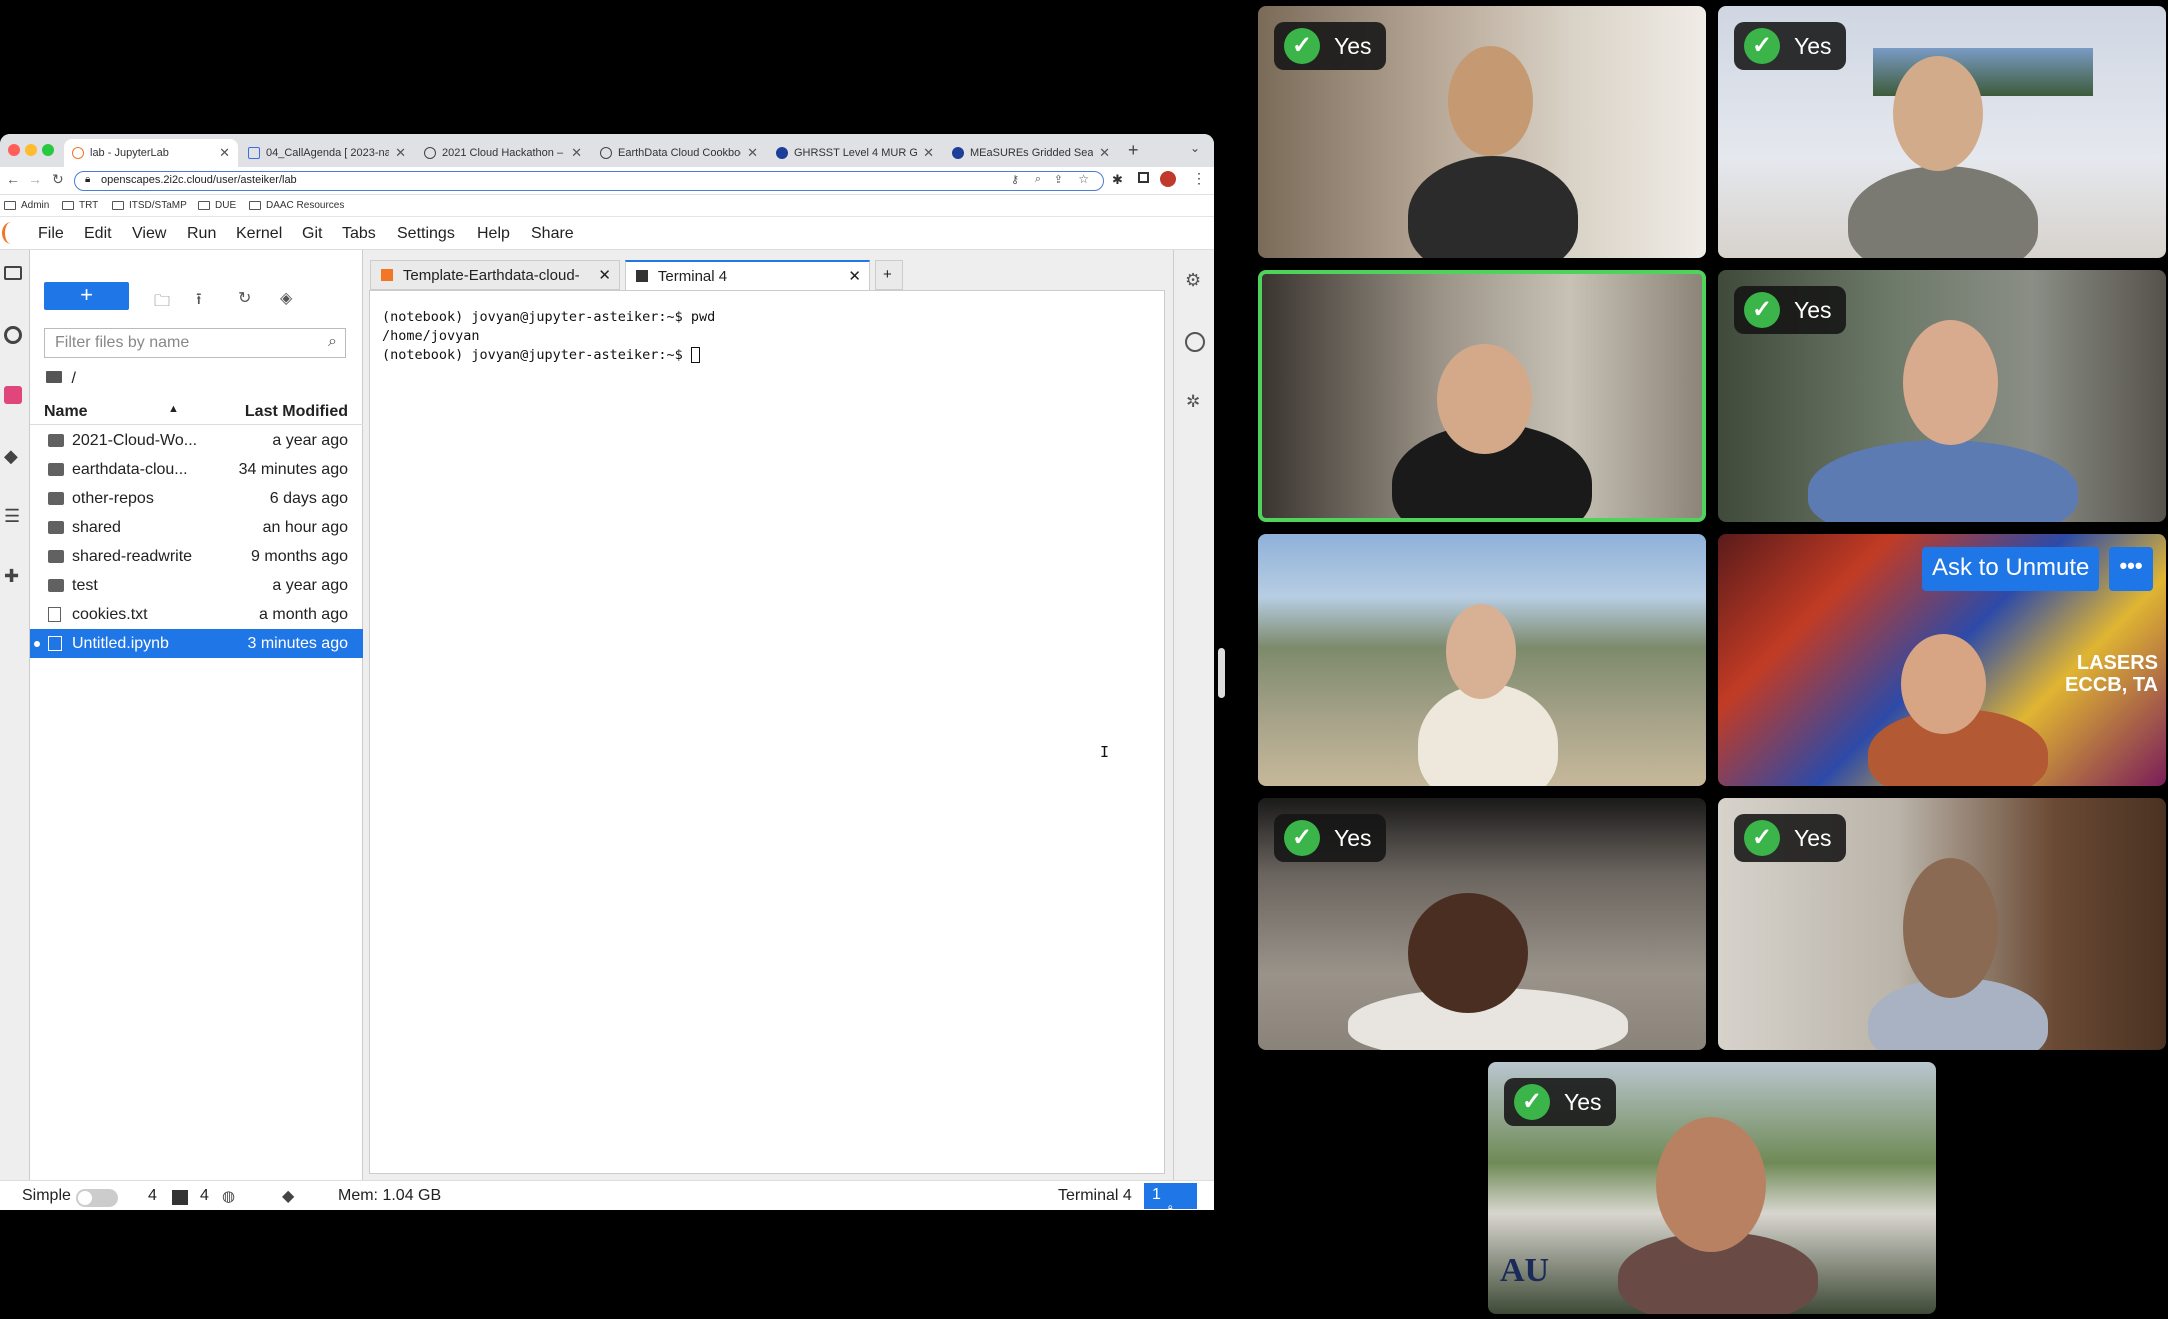 This screenshot has height=1319, width=2168. What do you see at coordinates (889, 275) in the screenshot?
I see `new-tab-button: +` at bounding box center [889, 275].